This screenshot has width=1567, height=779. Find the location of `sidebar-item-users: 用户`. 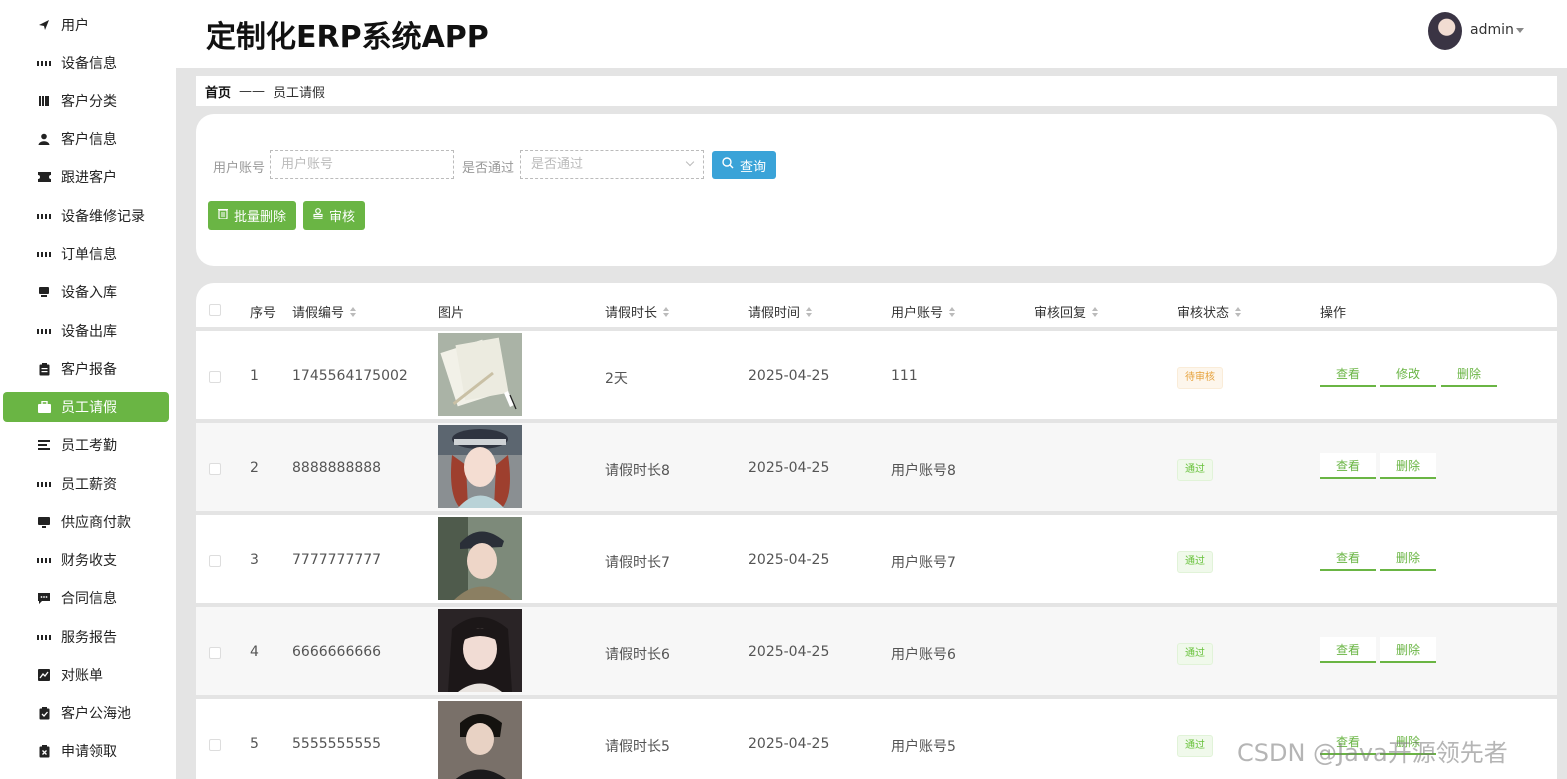

sidebar-item-users: 用户 is located at coordinates (86, 25).